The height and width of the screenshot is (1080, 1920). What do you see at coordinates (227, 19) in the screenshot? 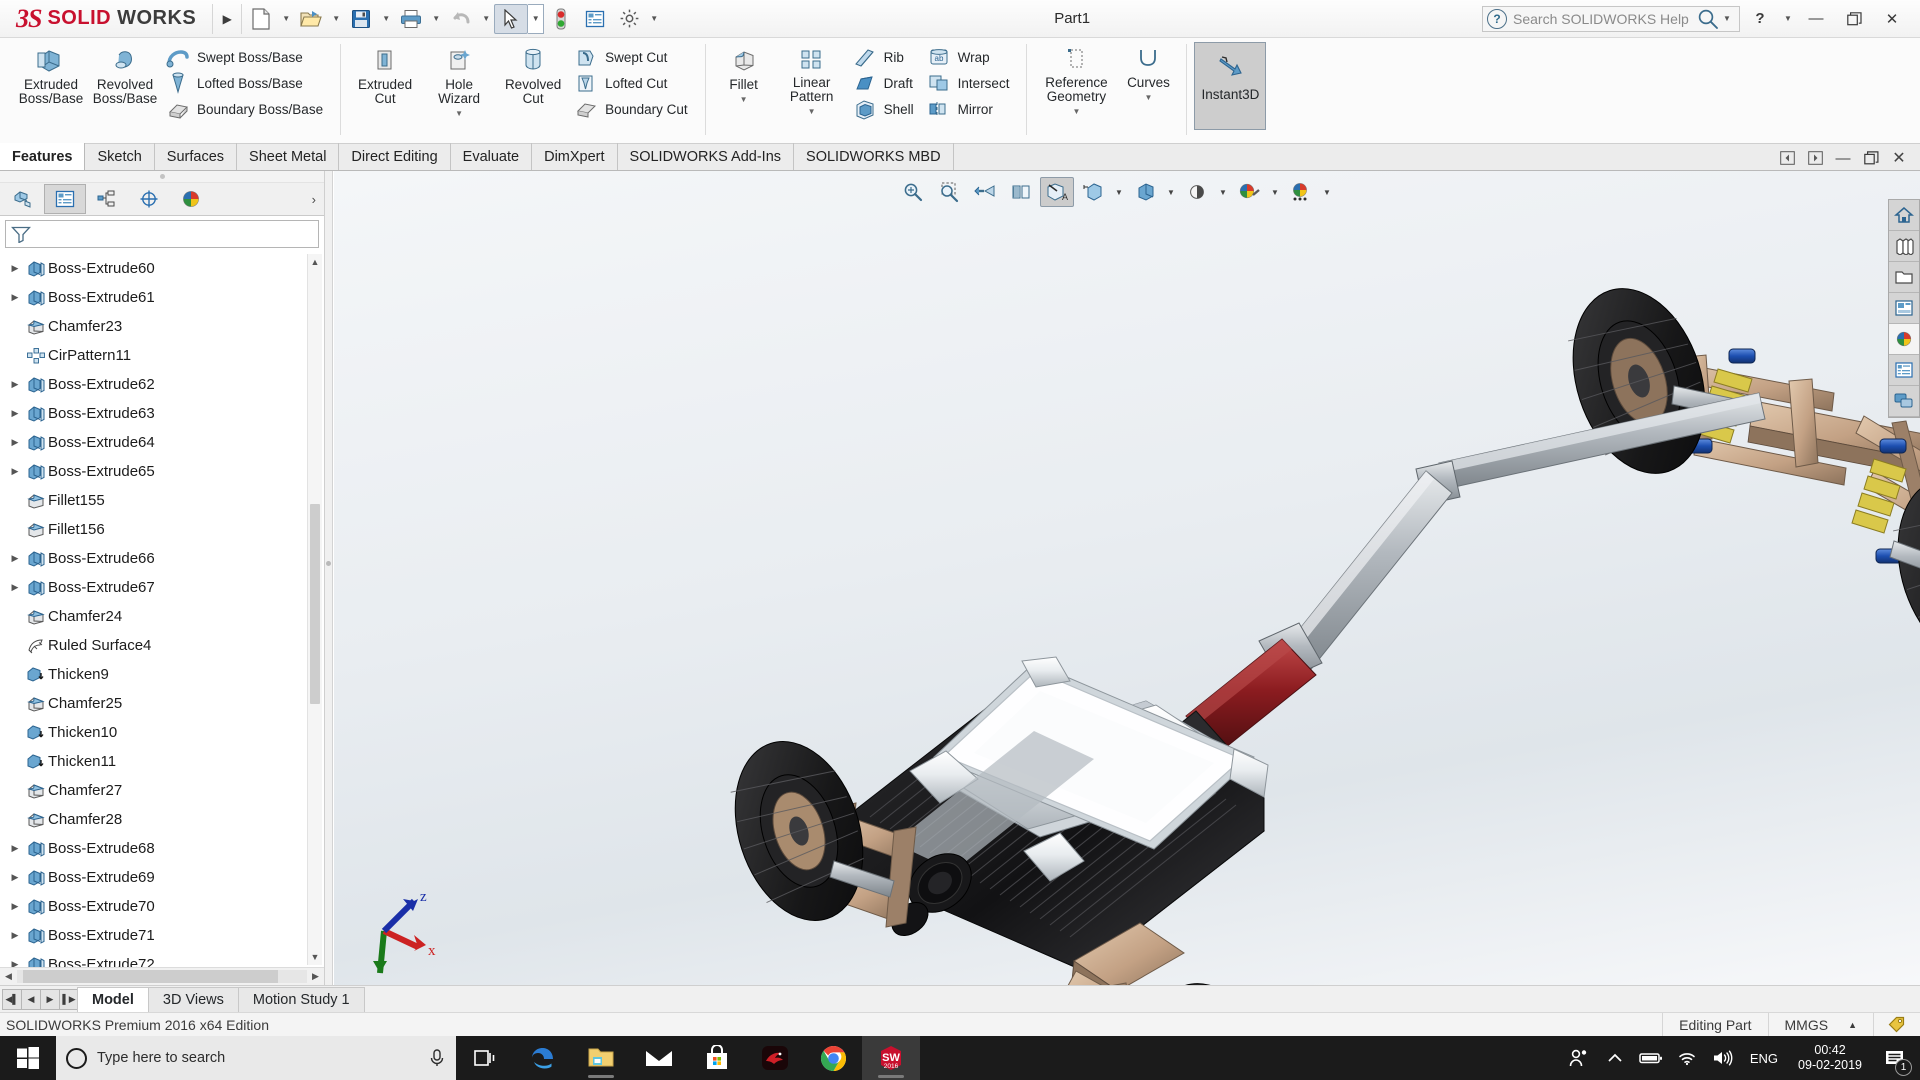
I see `menu-expand-arrow-icon: ▶` at bounding box center [227, 19].